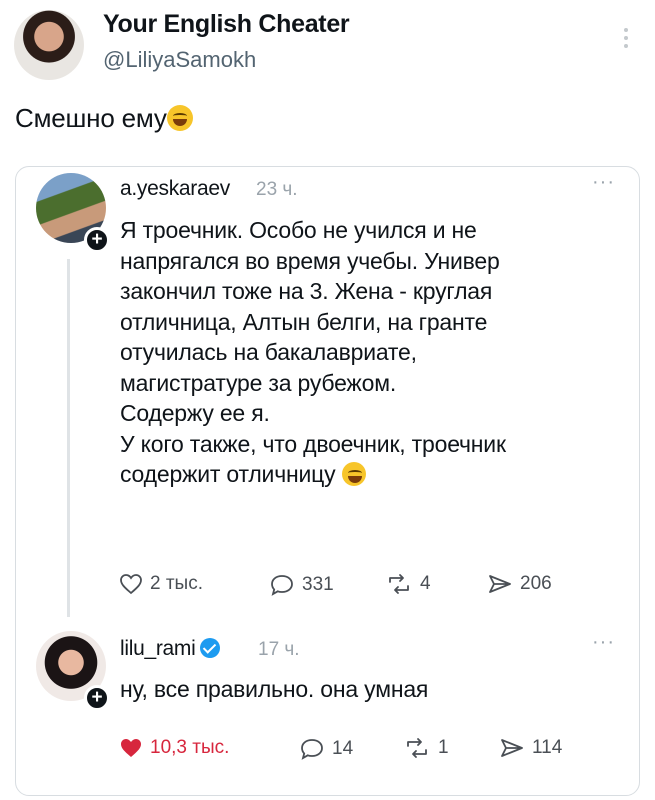  I want to click on post-line: Содержу ее я., so click(195, 413).